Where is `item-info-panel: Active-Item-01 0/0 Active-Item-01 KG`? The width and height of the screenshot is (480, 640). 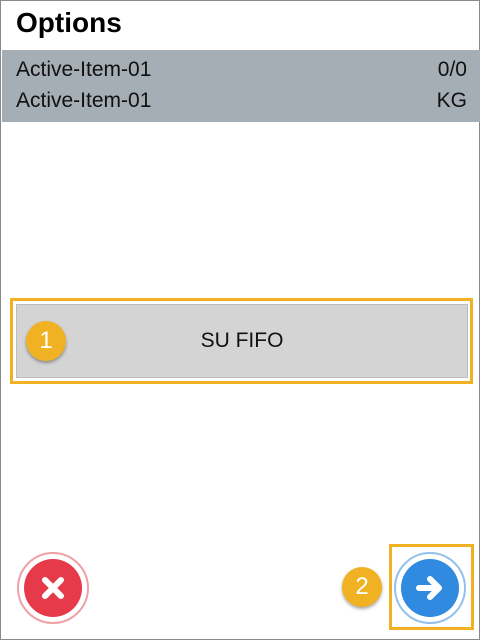 item-info-panel: Active-Item-01 0/0 Active-Item-01 KG is located at coordinates (241, 86).